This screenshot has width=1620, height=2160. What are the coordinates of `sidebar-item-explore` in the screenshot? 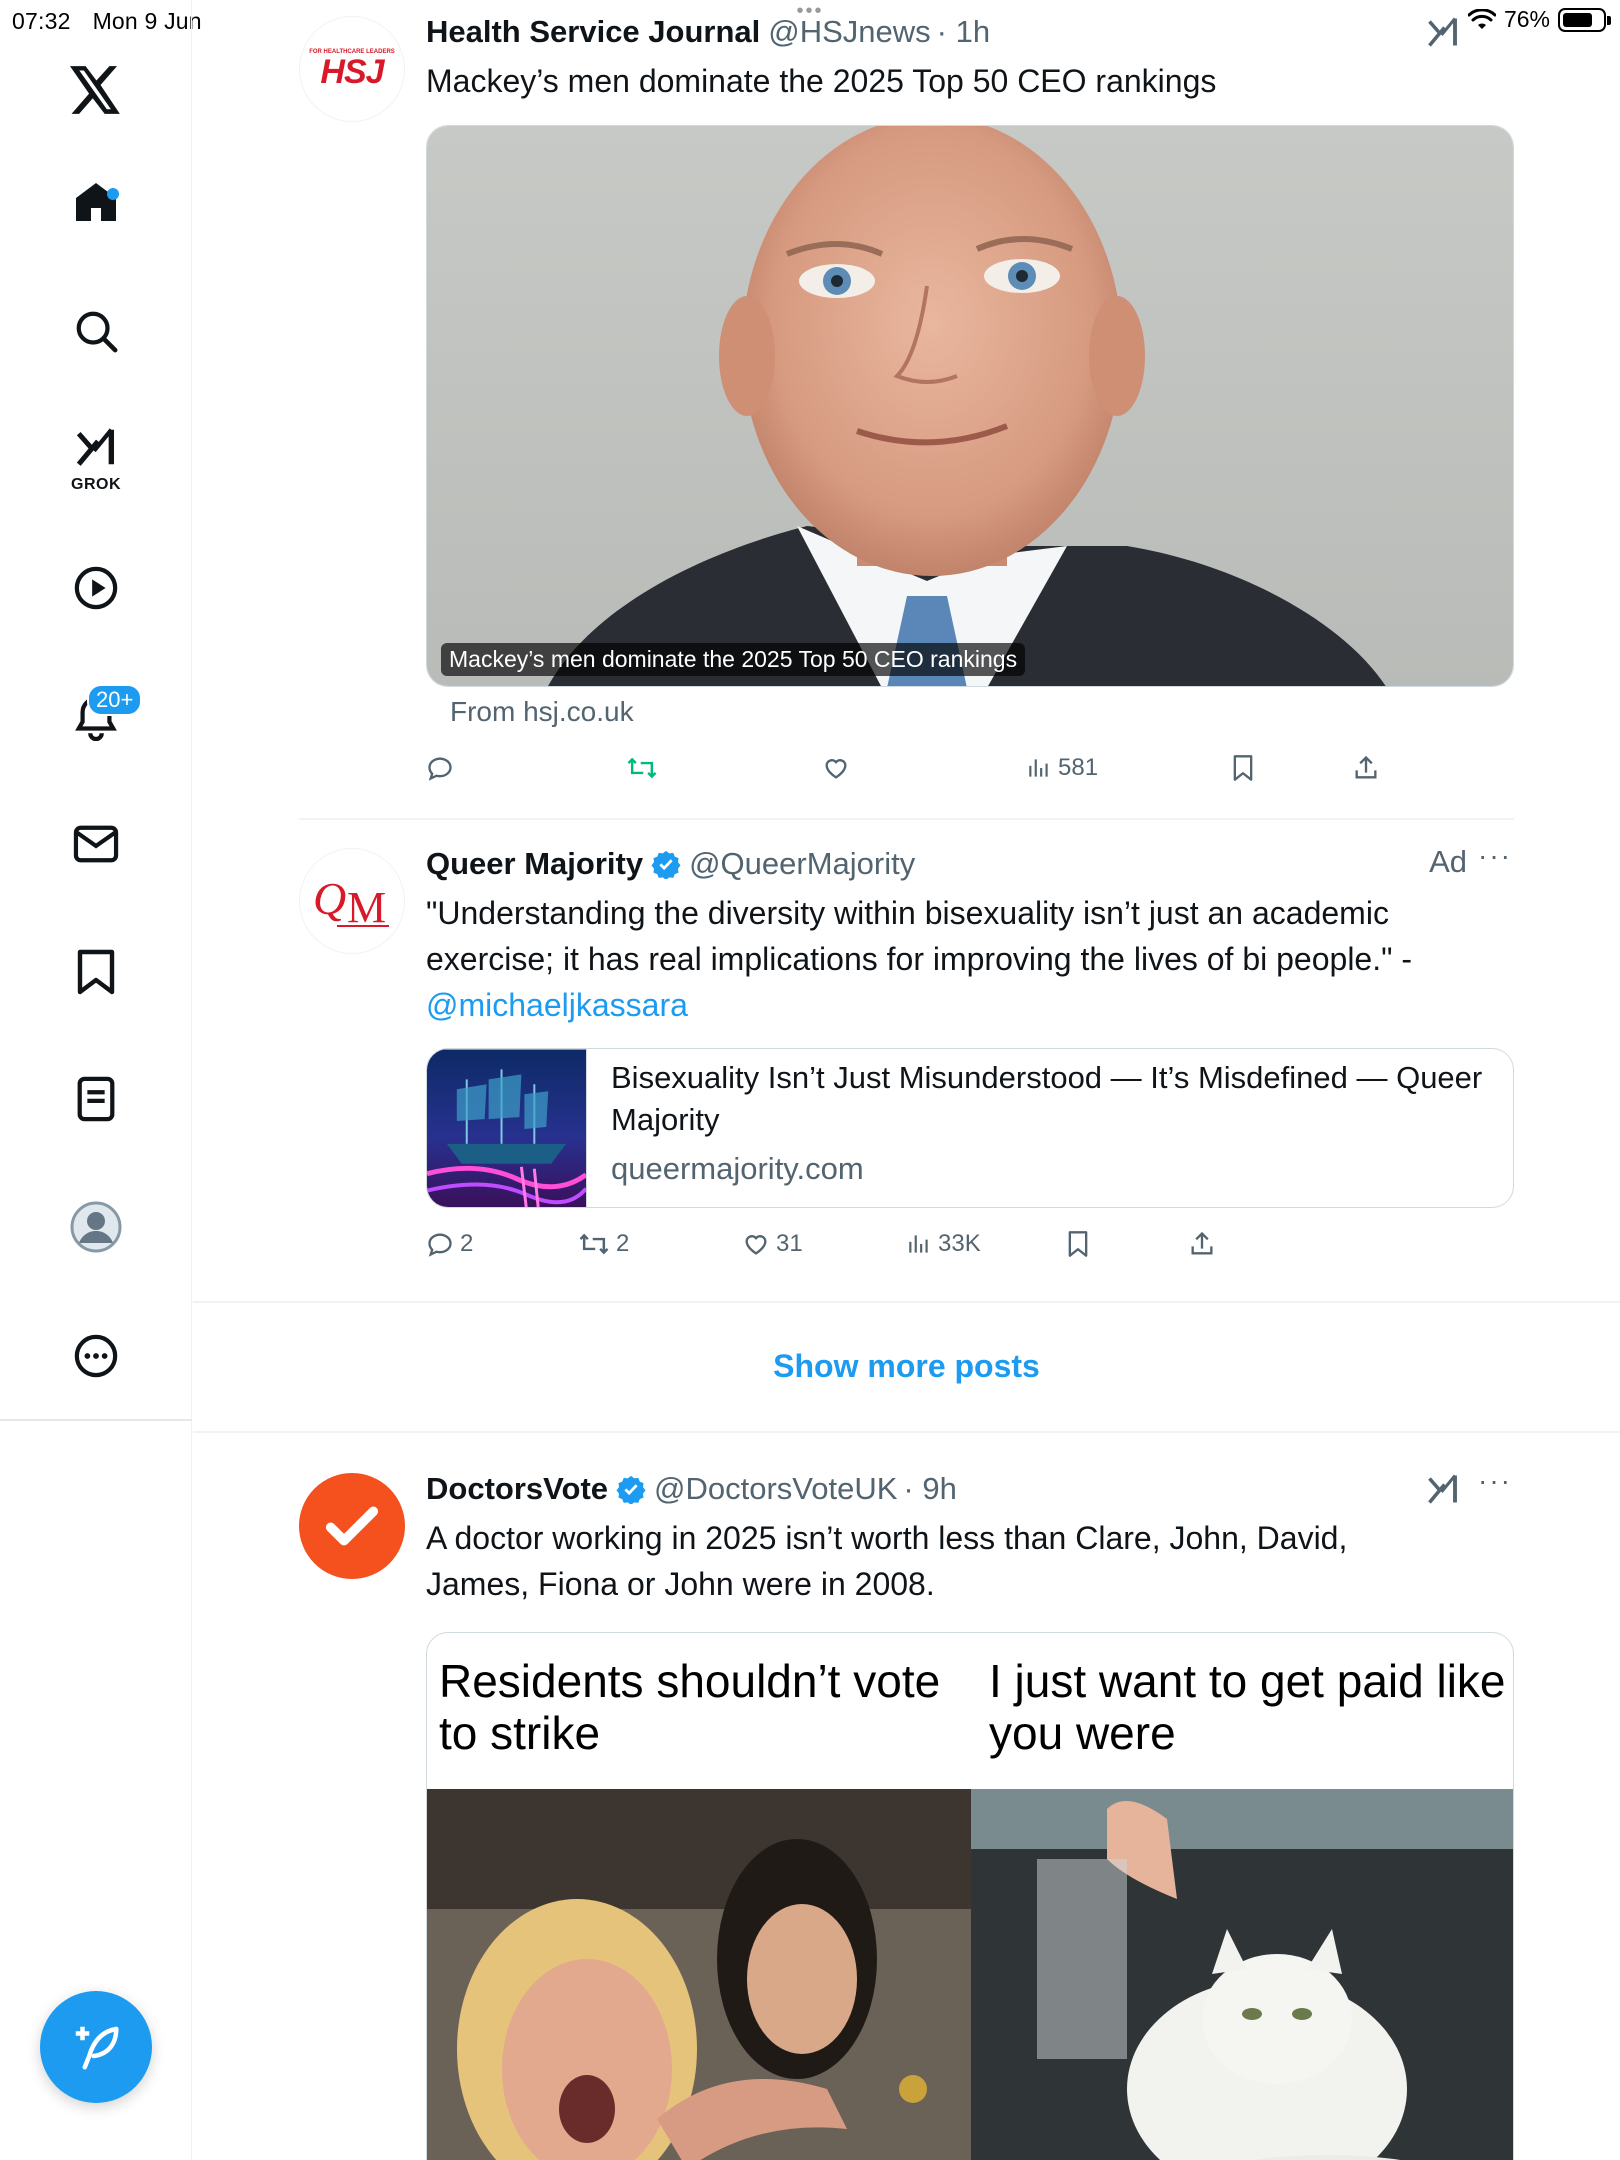 It's located at (96, 331).